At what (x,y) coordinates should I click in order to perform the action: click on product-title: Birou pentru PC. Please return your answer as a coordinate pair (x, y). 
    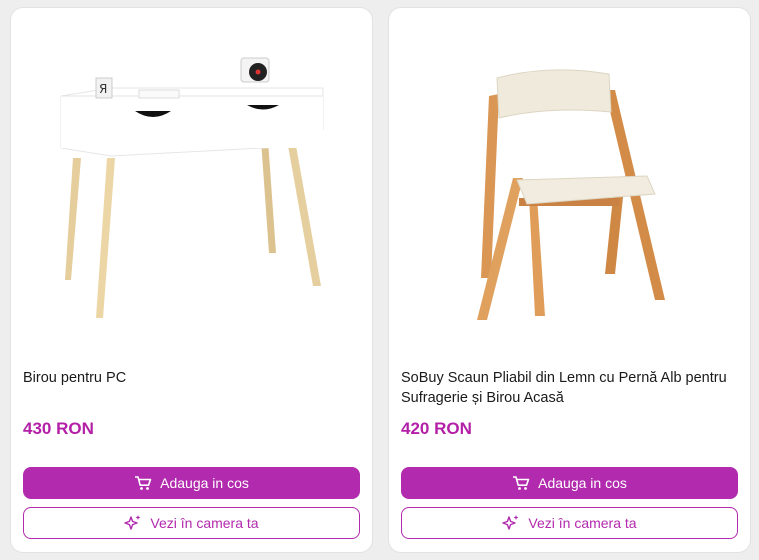
    Looking at the image, I should click on (193, 378).